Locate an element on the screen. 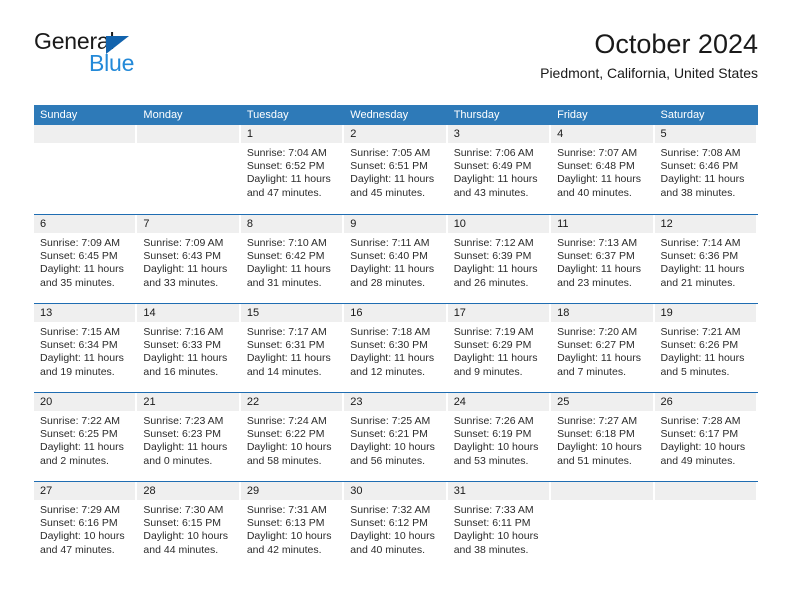 Image resolution: width=792 pixels, height=612 pixels. day-number: 20 is located at coordinates (46, 402).